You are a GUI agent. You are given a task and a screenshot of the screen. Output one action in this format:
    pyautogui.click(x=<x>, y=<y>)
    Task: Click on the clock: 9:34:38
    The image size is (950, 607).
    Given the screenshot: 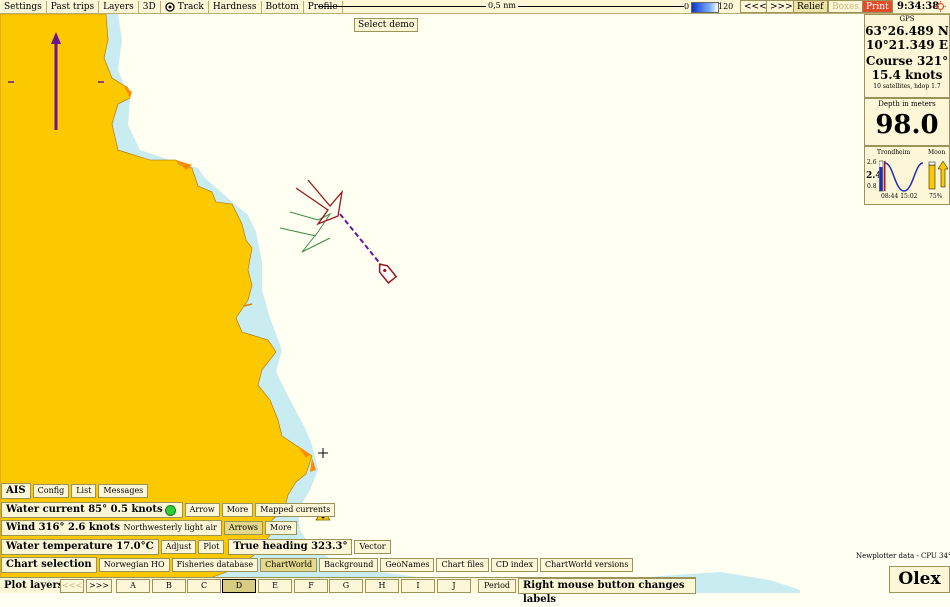 What is the action you would take?
    pyautogui.click(x=918, y=6)
    